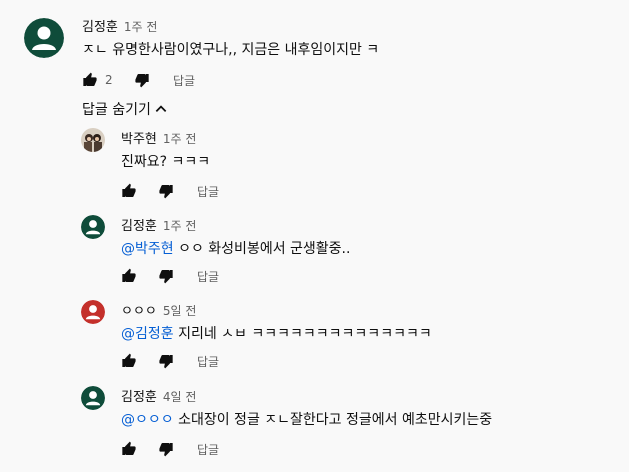  What do you see at coordinates (147, 249) in the screenshot?
I see `mention-link: @박주현` at bounding box center [147, 249].